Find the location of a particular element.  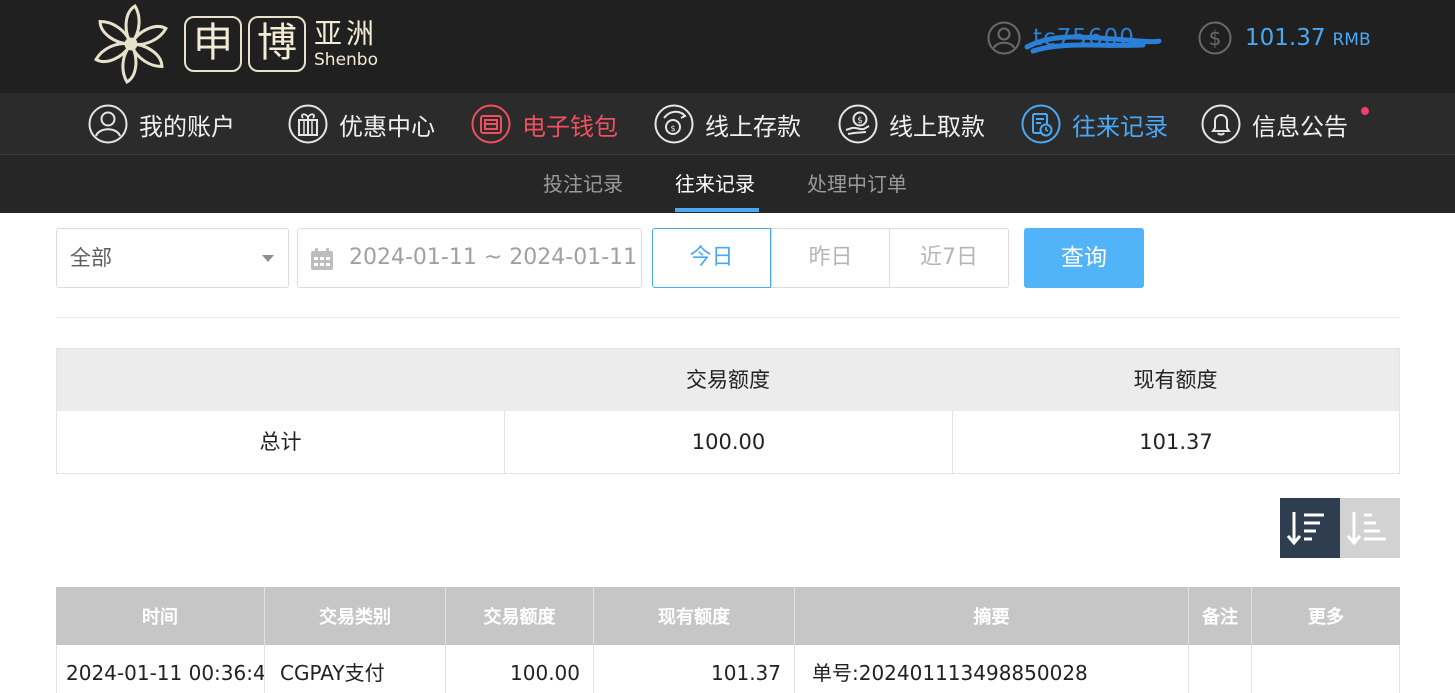

caret-down-icon is located at coordinates (268, 258).